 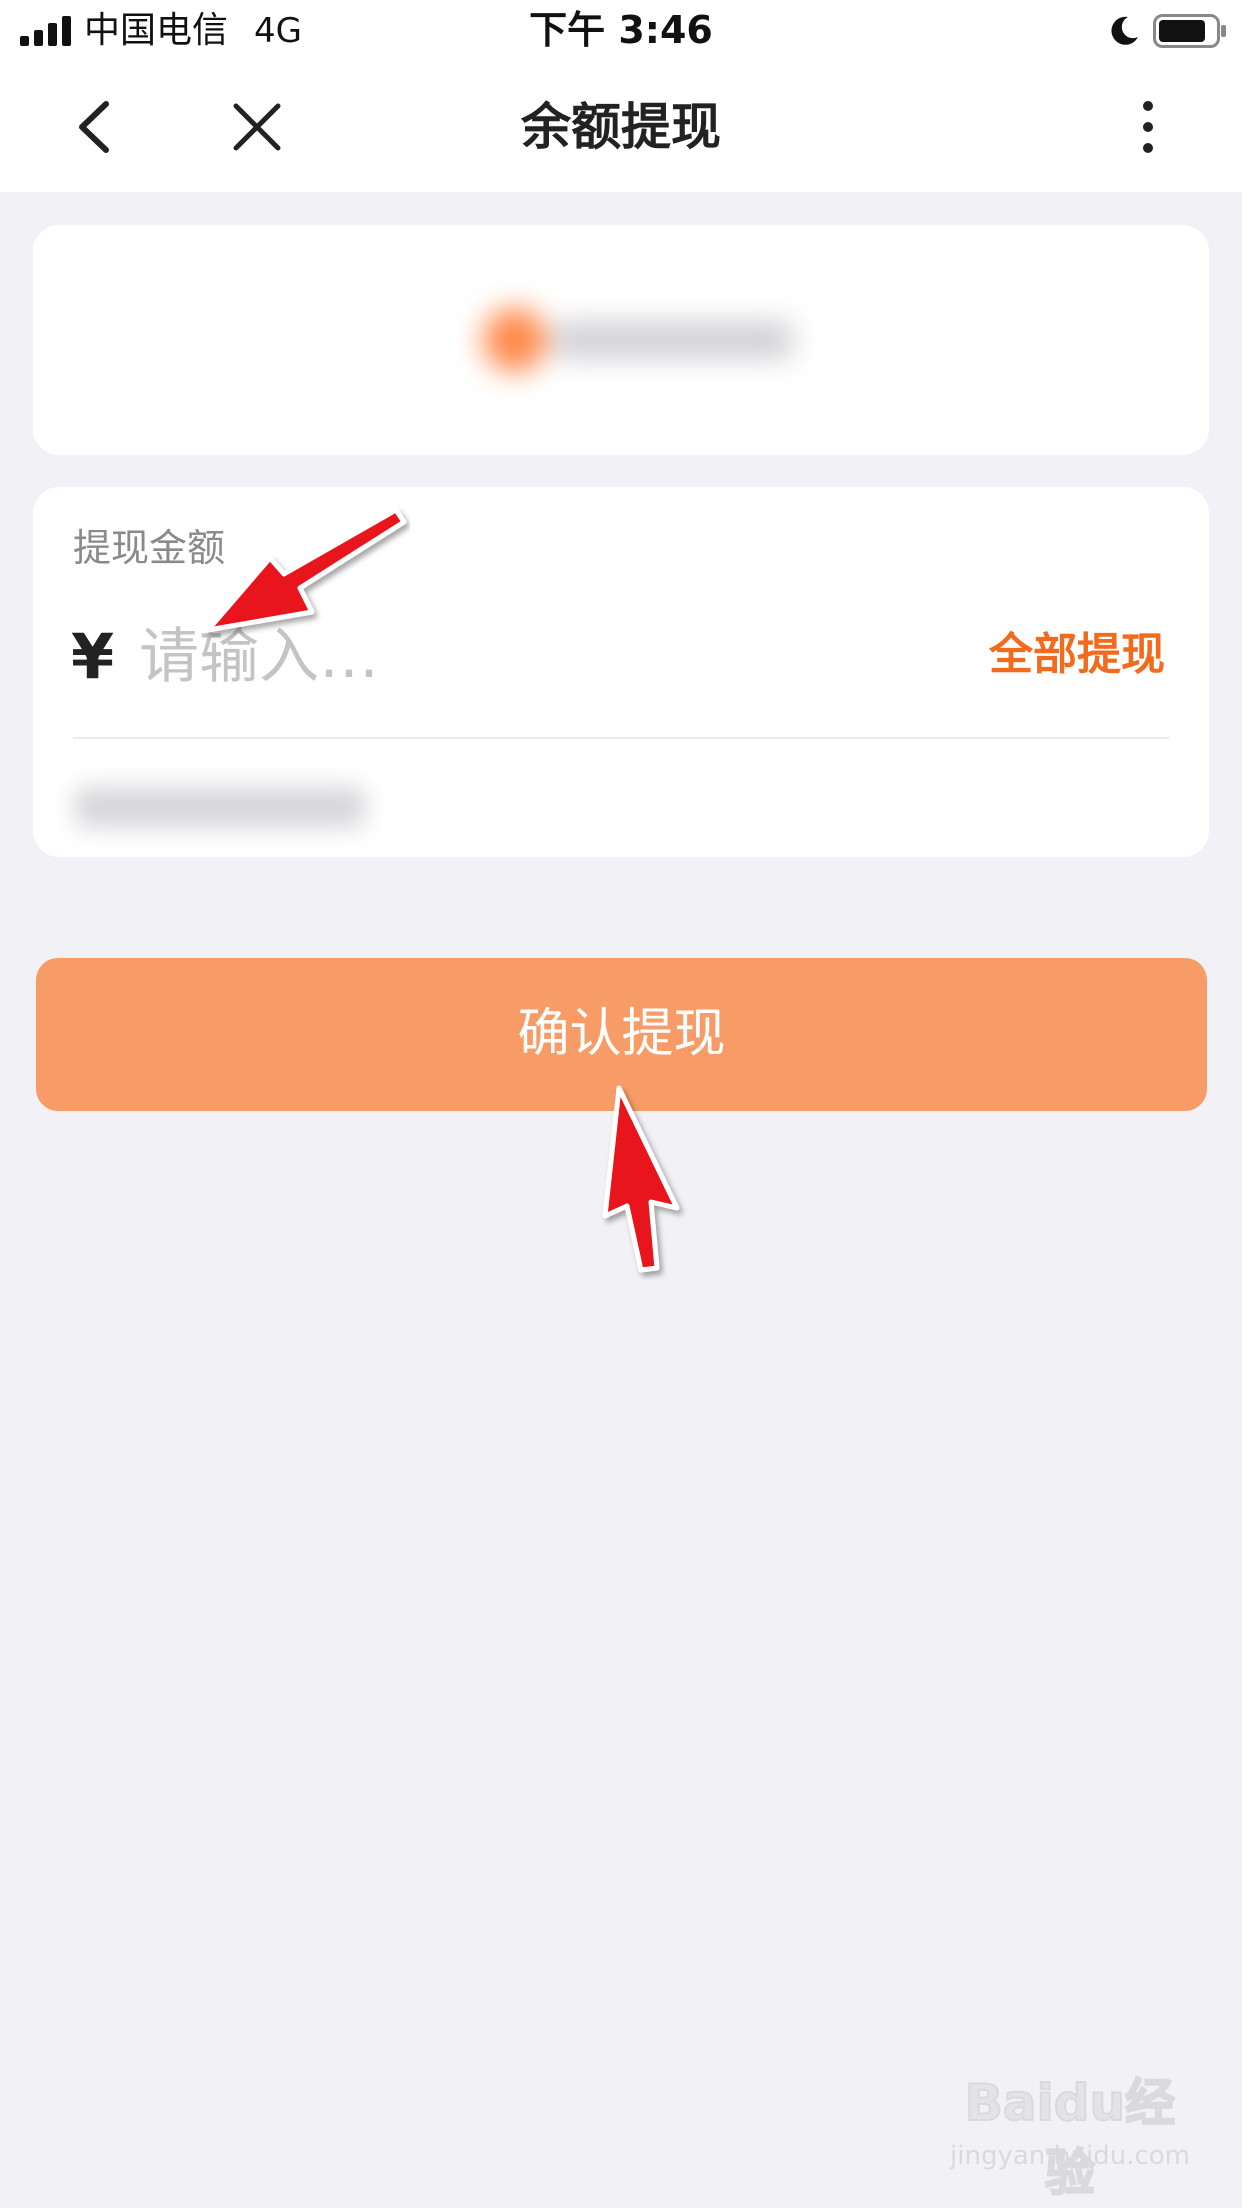 I want to click on do-not-disturb-moon-icon, so click(x=1124, y=30).